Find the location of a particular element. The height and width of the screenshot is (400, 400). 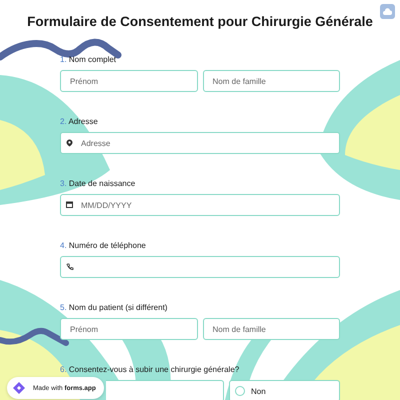

question-label: 5. Nom du patient (si différent) is located at coordinates (114, 308).